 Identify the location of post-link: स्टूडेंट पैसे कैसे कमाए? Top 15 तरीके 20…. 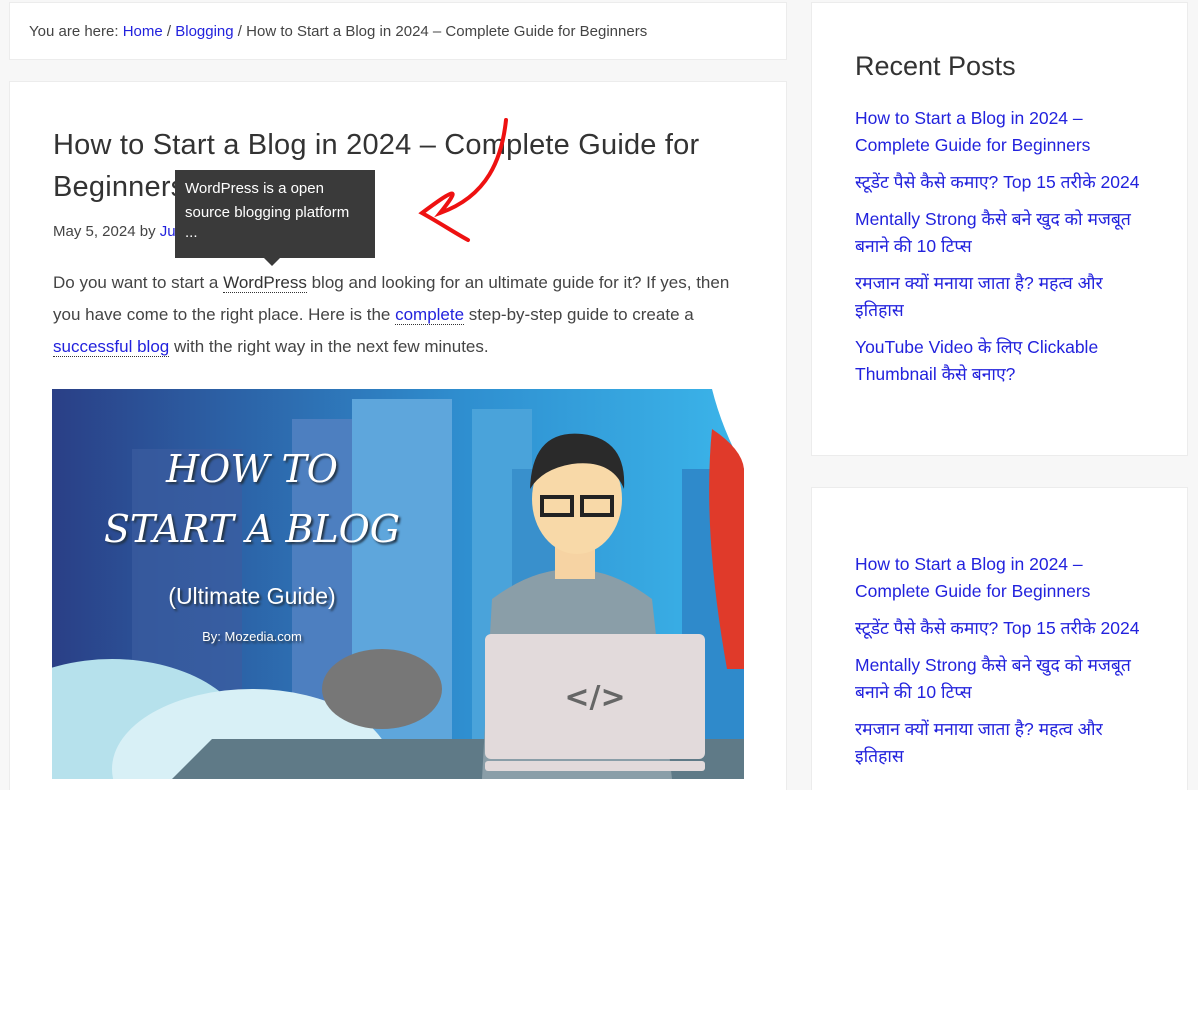
(997, 628).